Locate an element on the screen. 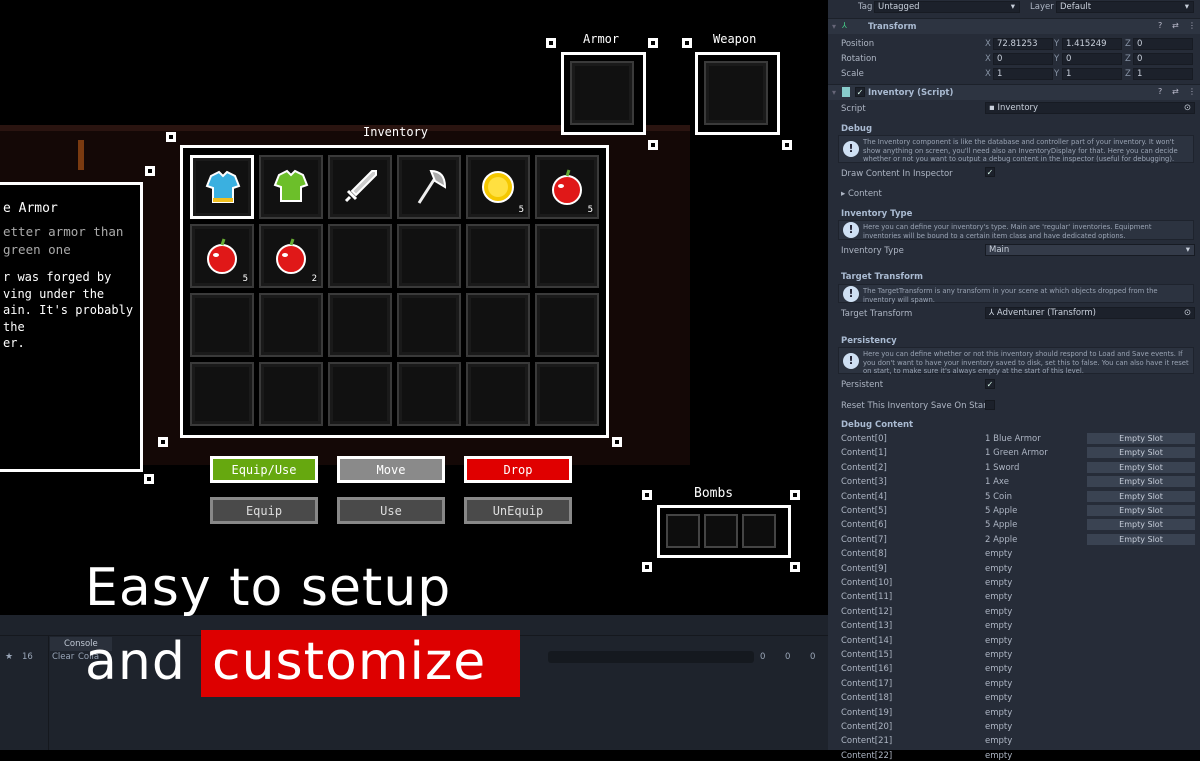  clear-button: Clear is located at coordinates (63, 657).